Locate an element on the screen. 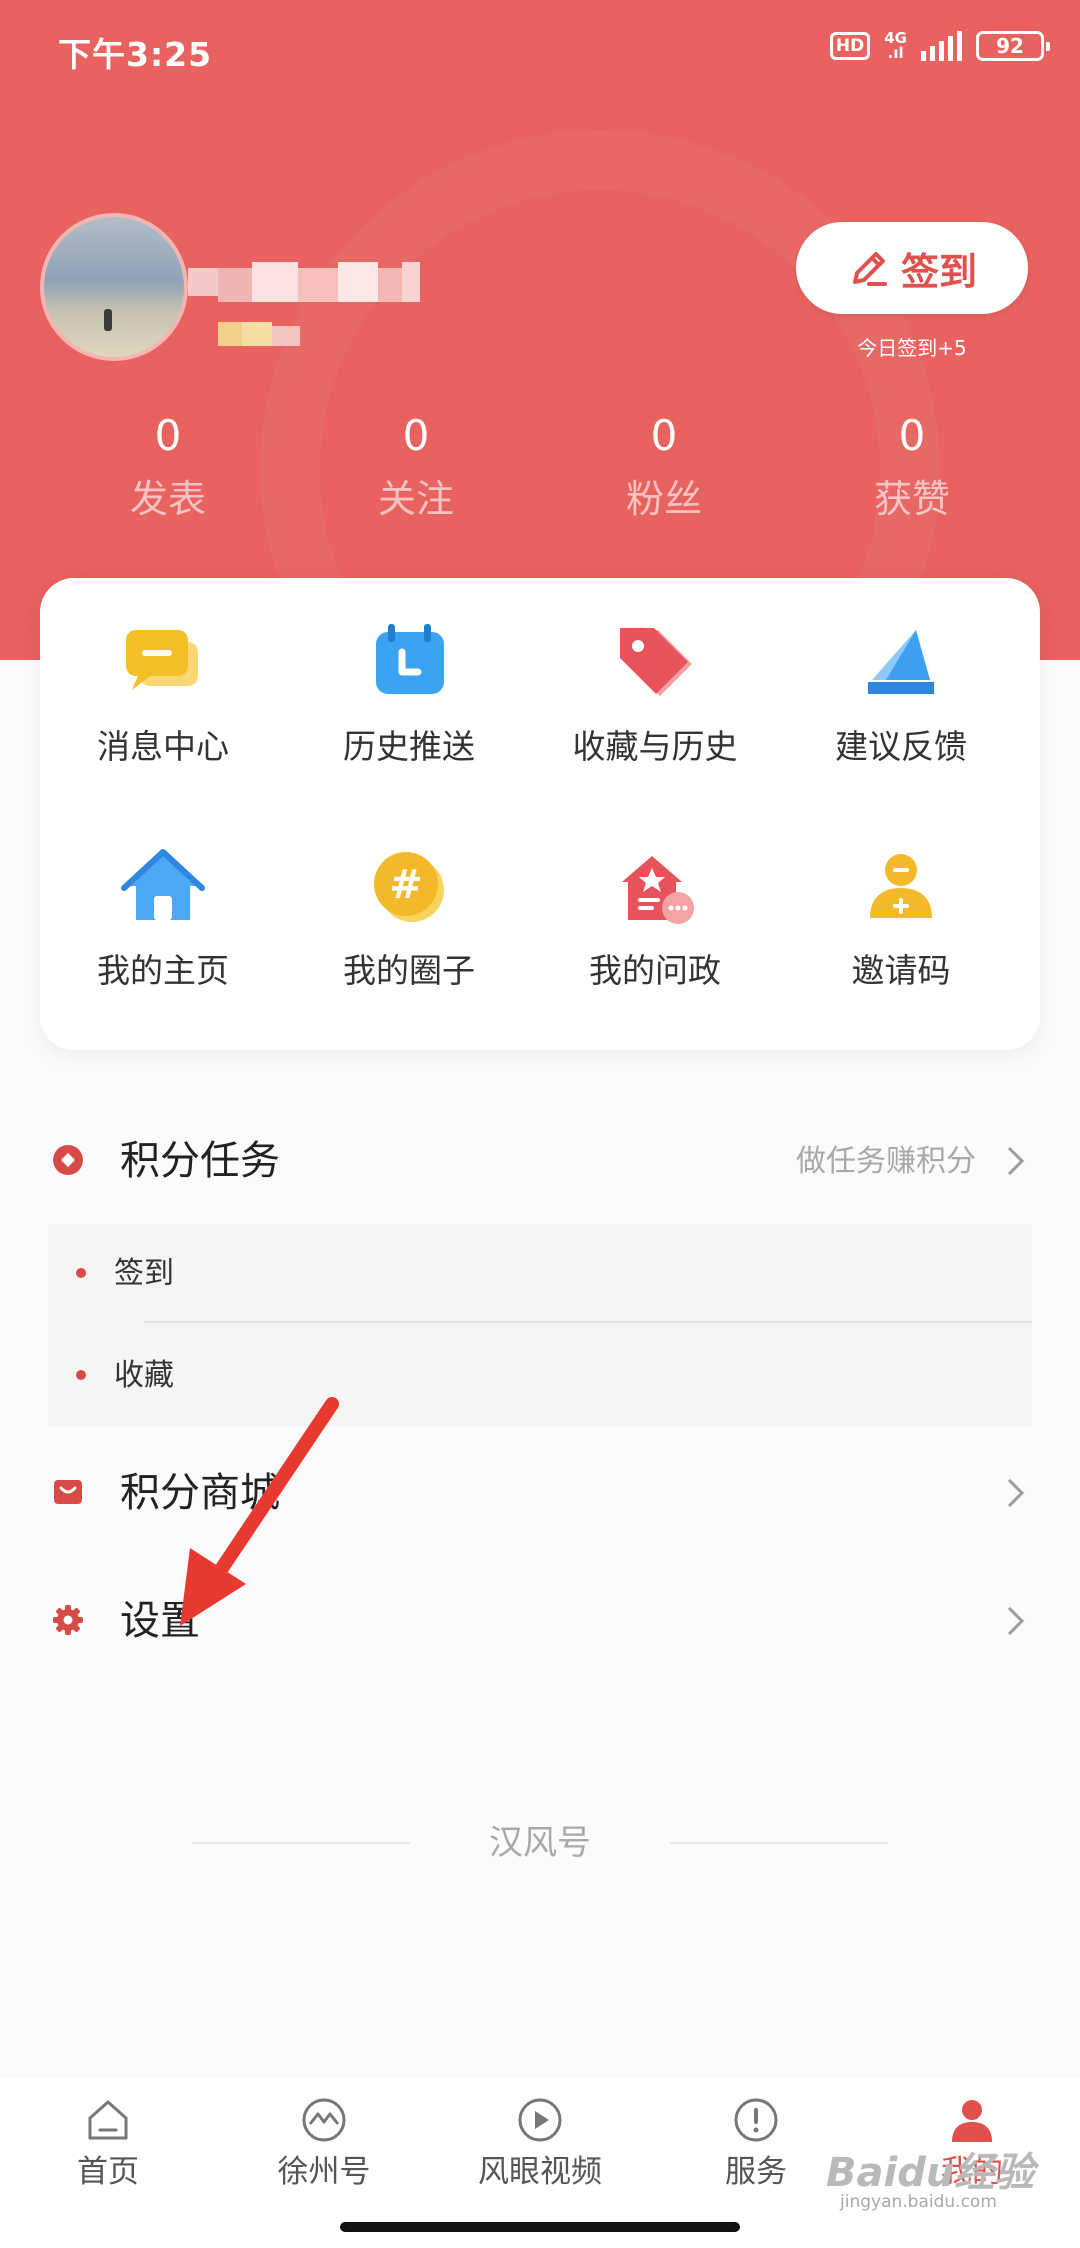 The height and width of the screenshot is (2248, 1080). stat-following: 0 关注 is located at coordinates (416, 471).